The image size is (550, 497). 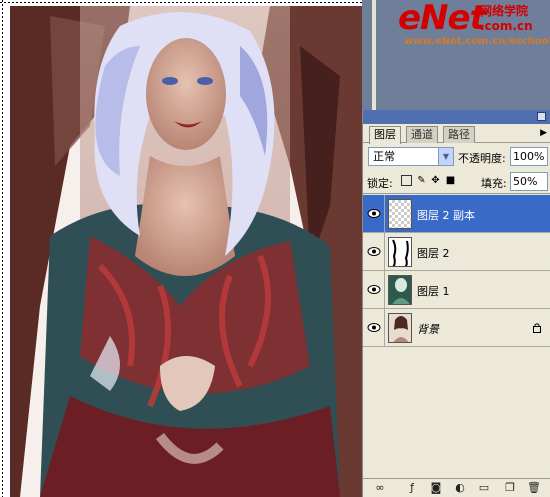 I want to click on canvas-marquee-top, so click(x=181, y=2).